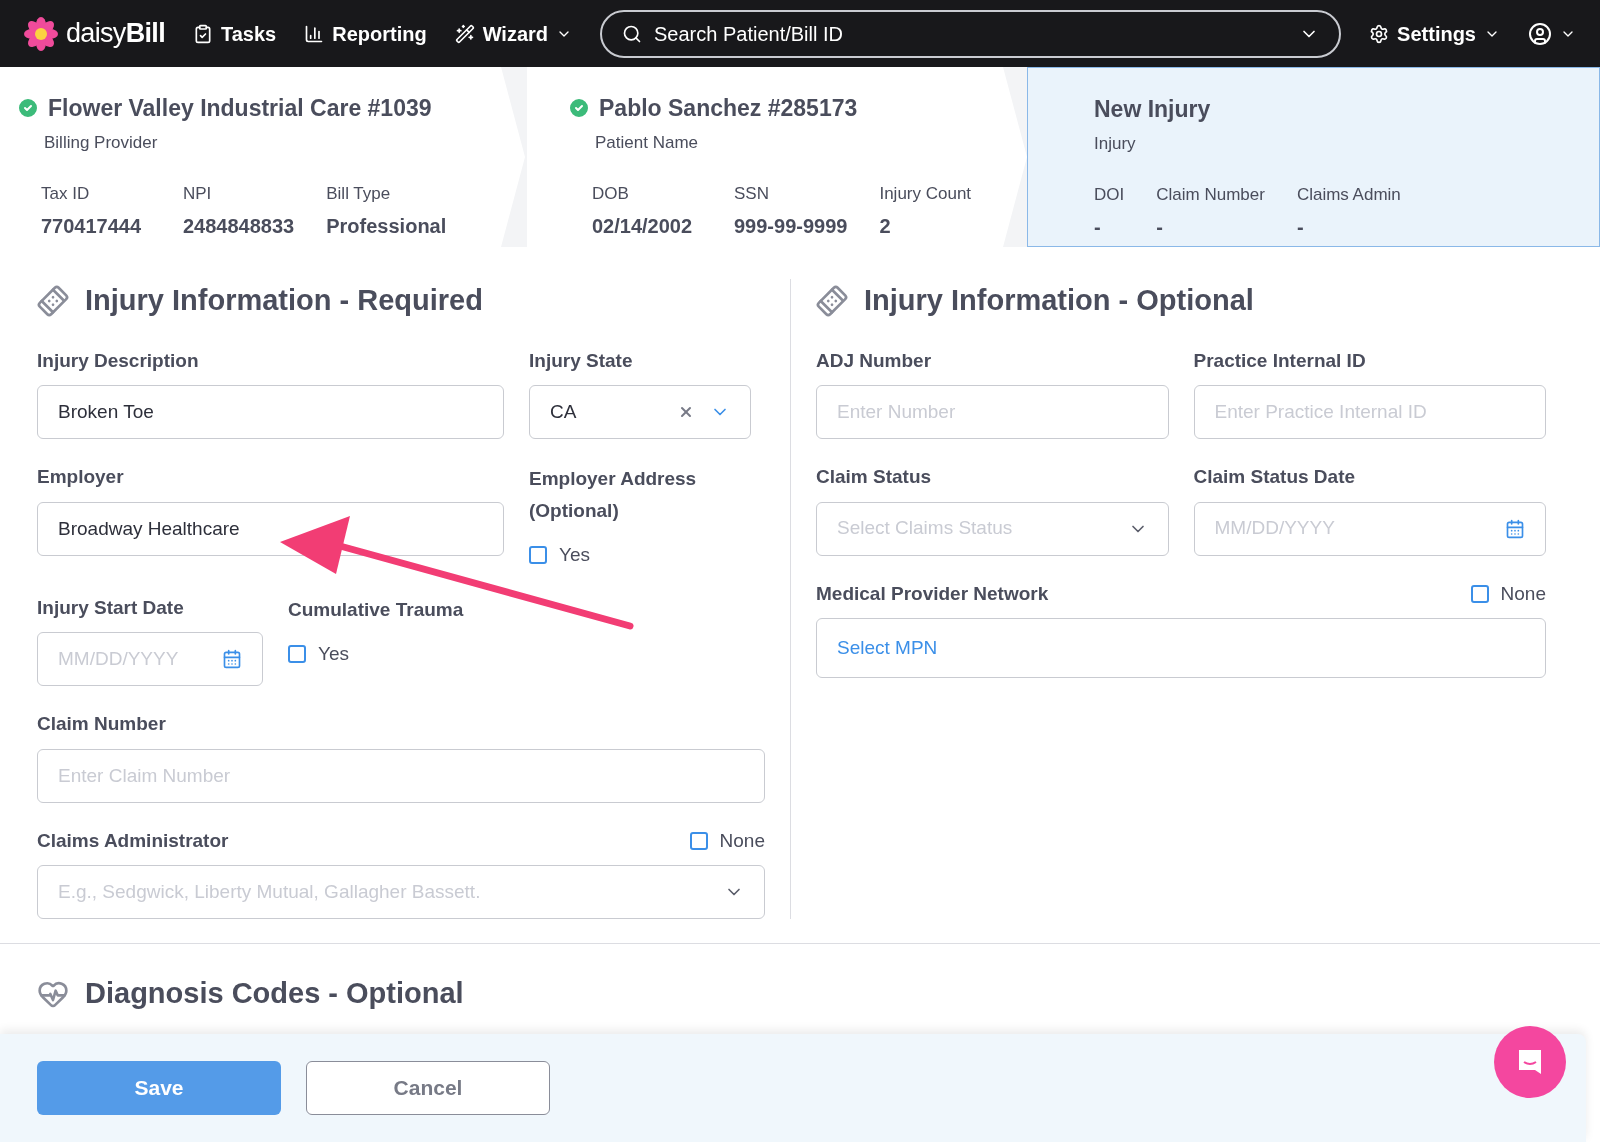  Describe the element at coordinates (646, 142) in the screenshot. I see `step-subtitle: Patient Name` at that location.